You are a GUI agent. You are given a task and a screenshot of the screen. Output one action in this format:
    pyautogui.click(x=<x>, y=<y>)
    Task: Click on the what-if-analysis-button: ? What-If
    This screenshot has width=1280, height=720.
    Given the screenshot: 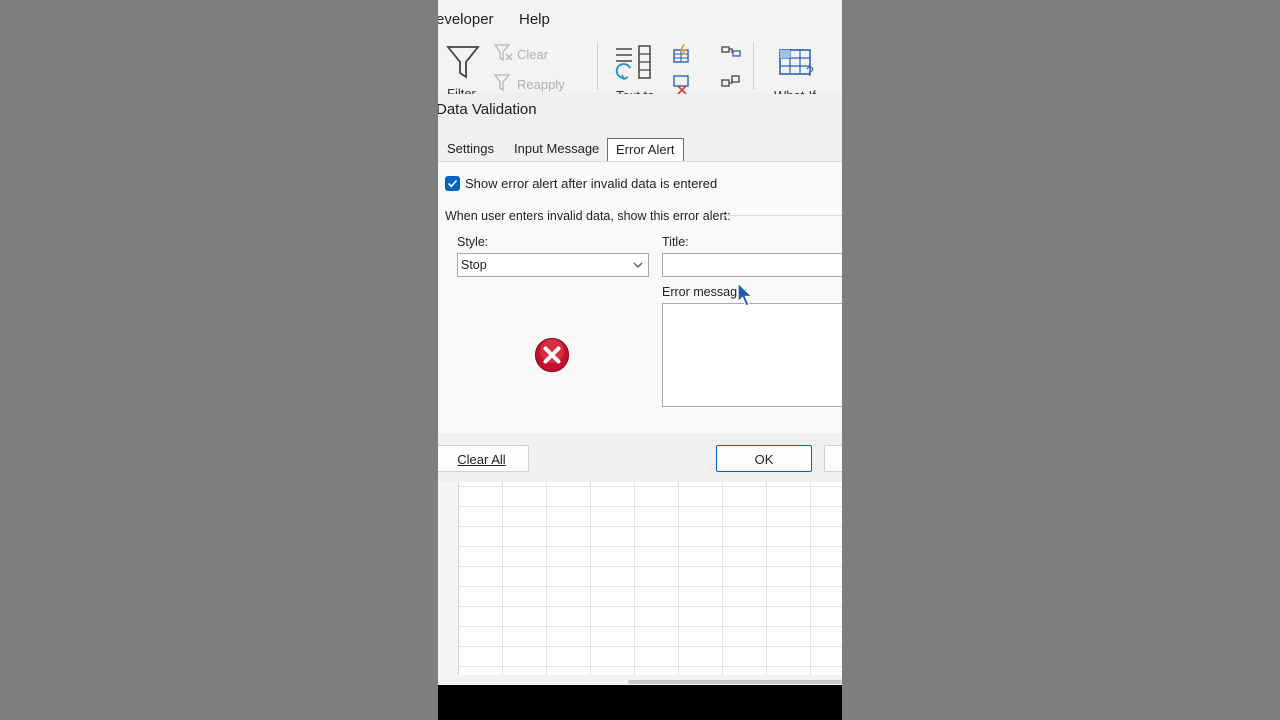 What is the action you would take?
    pyautogui.click(x=802, y=72)
    